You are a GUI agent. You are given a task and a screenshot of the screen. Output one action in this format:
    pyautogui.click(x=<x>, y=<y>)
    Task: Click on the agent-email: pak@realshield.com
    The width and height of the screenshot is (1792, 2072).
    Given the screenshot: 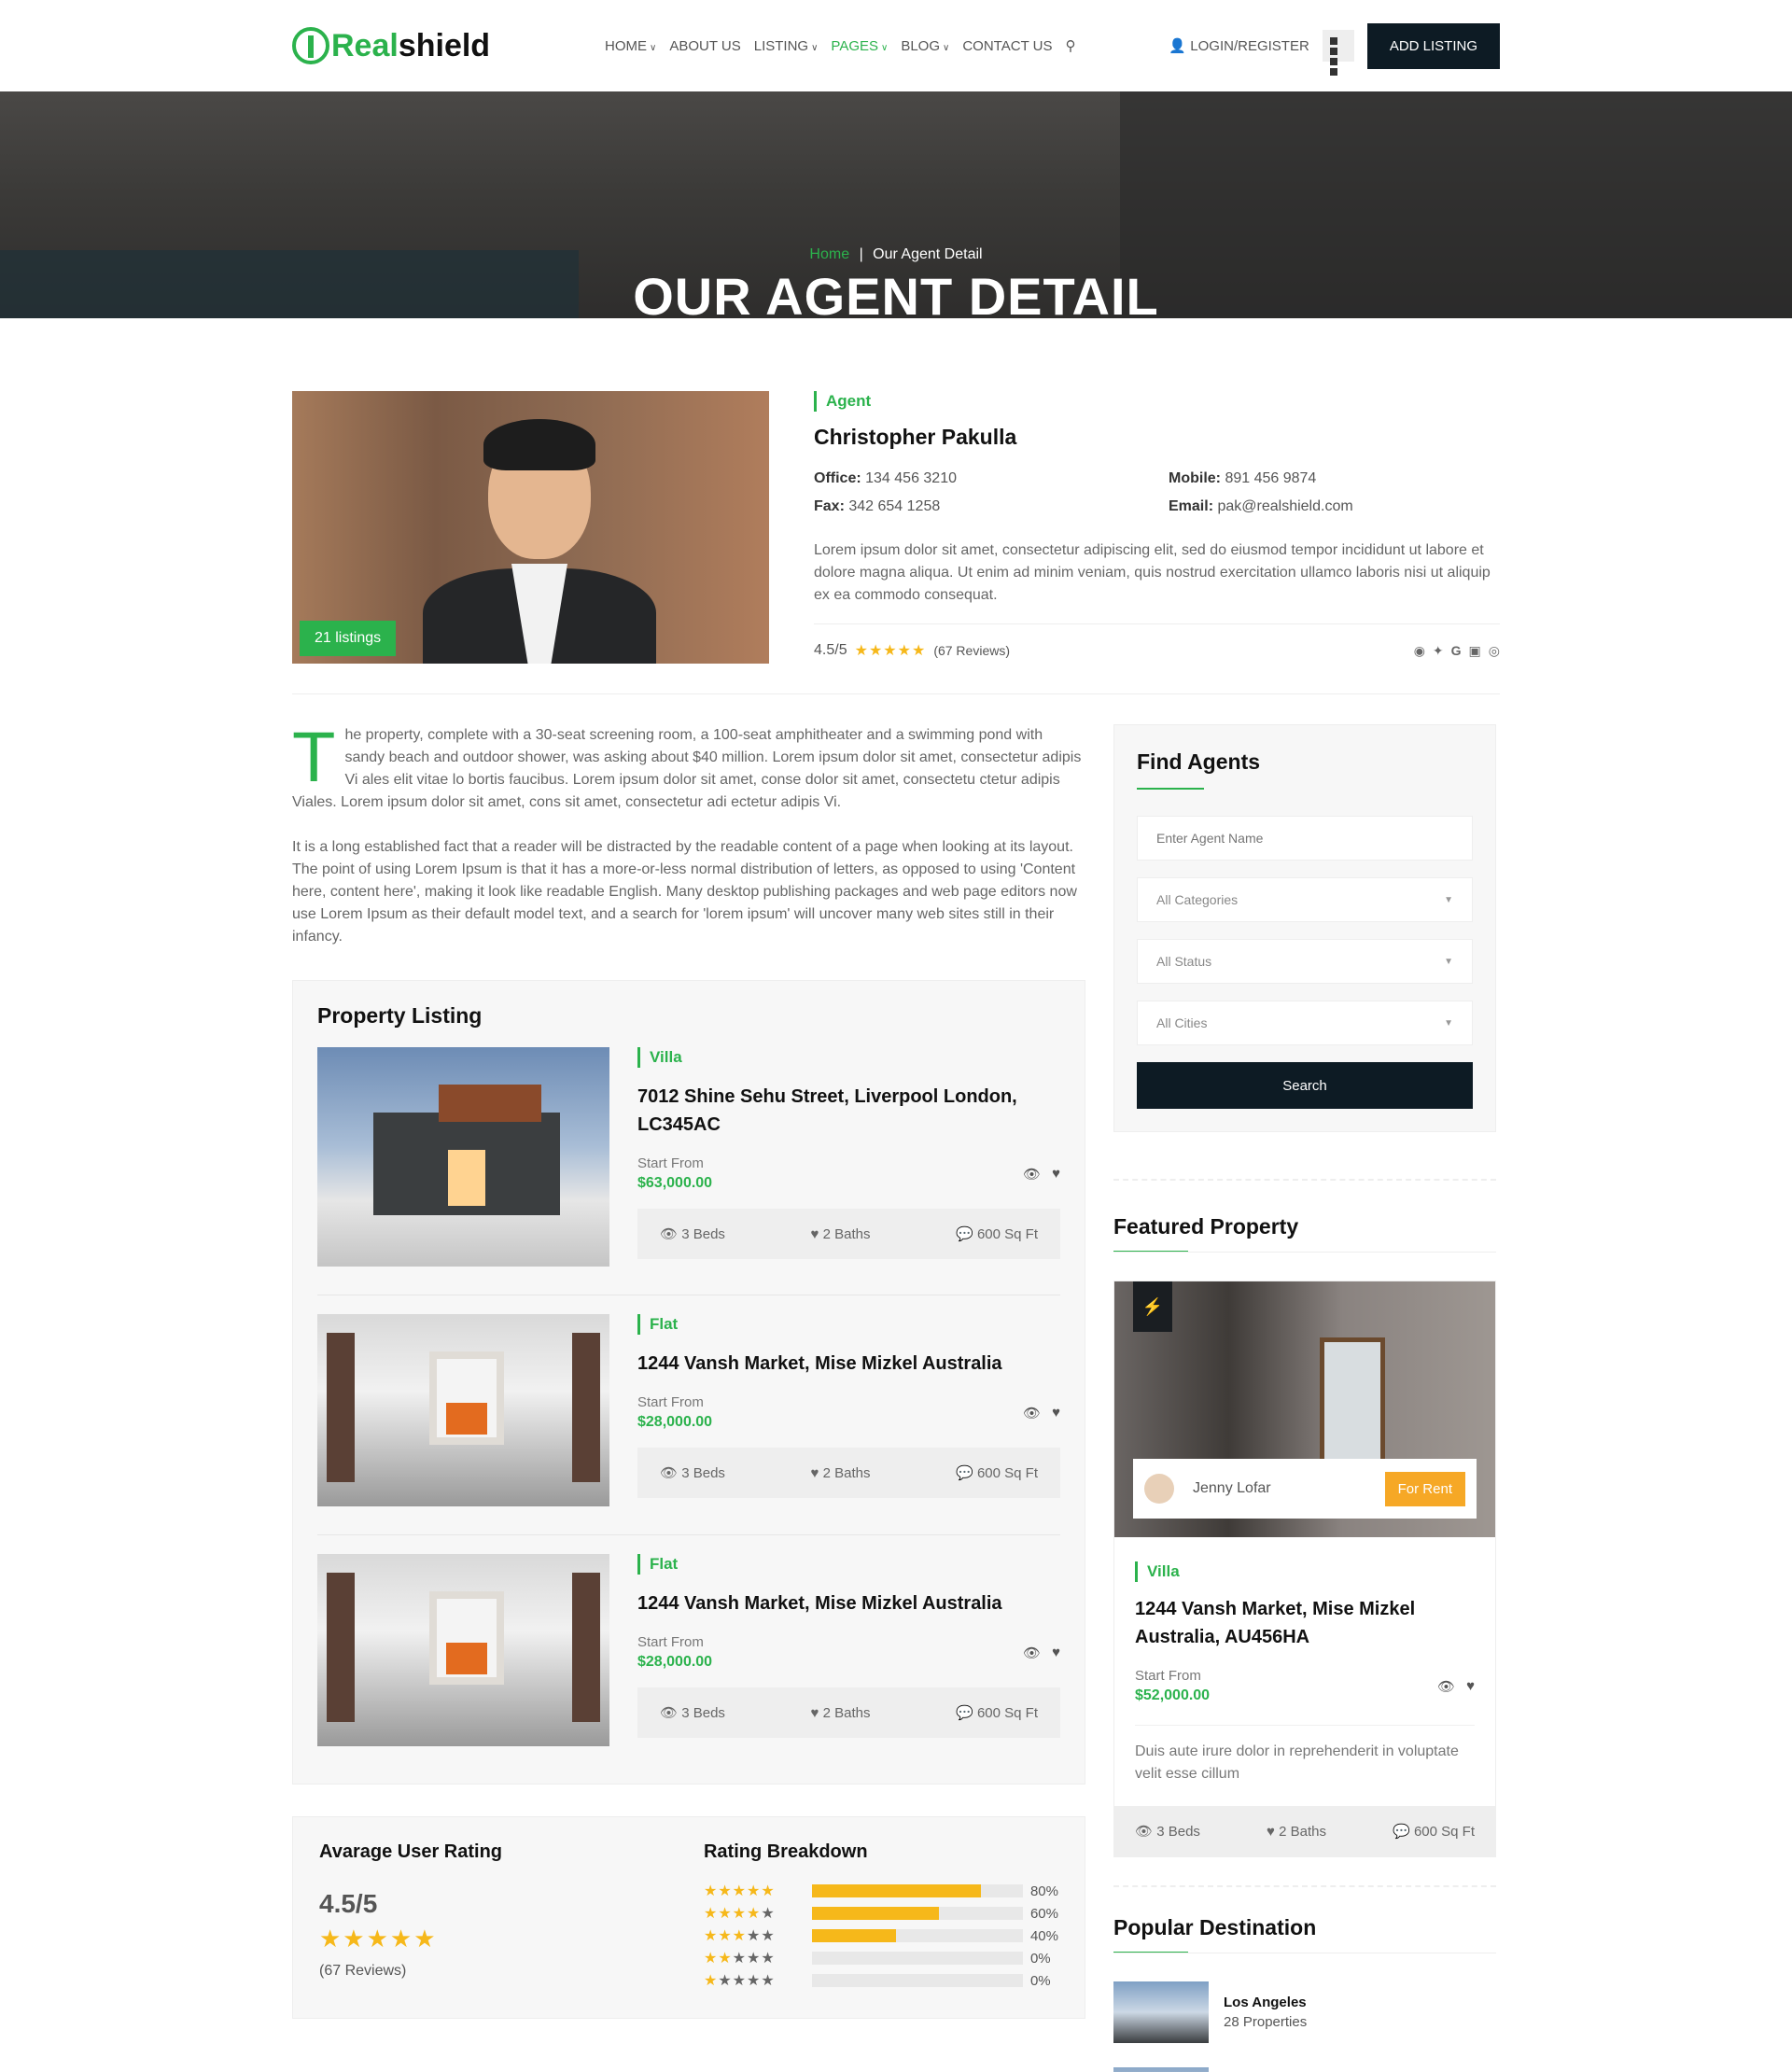 What is the action you would take?
    pyautogui.click(x=1284, y=506)
    